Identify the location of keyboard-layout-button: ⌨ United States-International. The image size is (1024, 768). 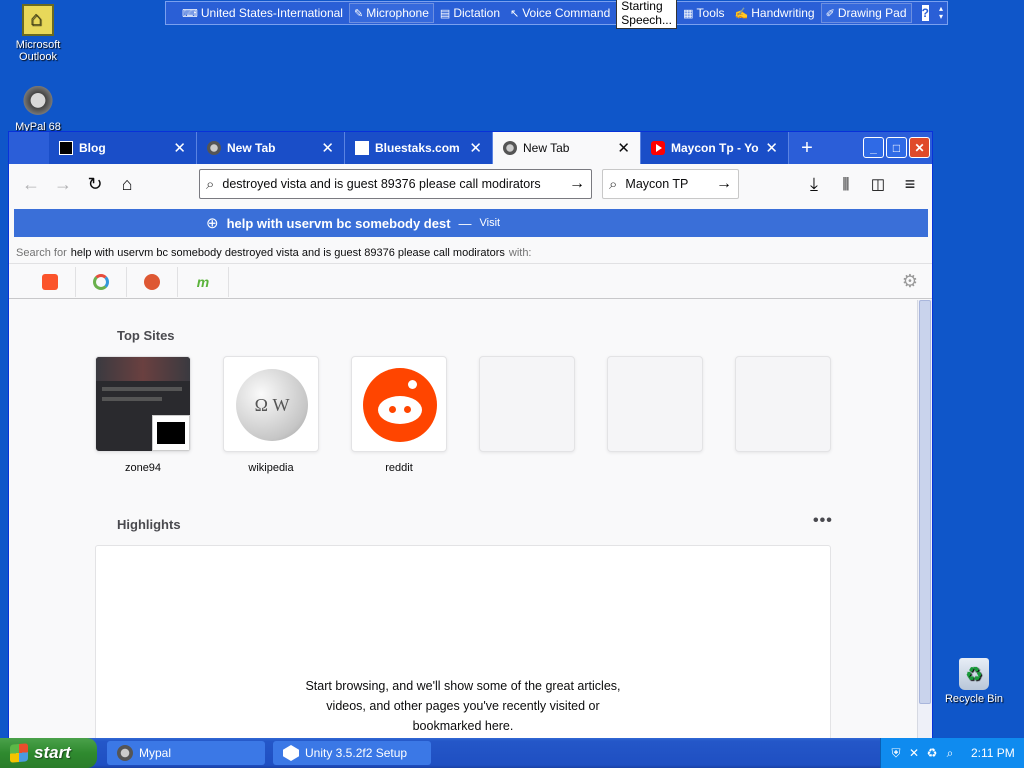
(262, 13).